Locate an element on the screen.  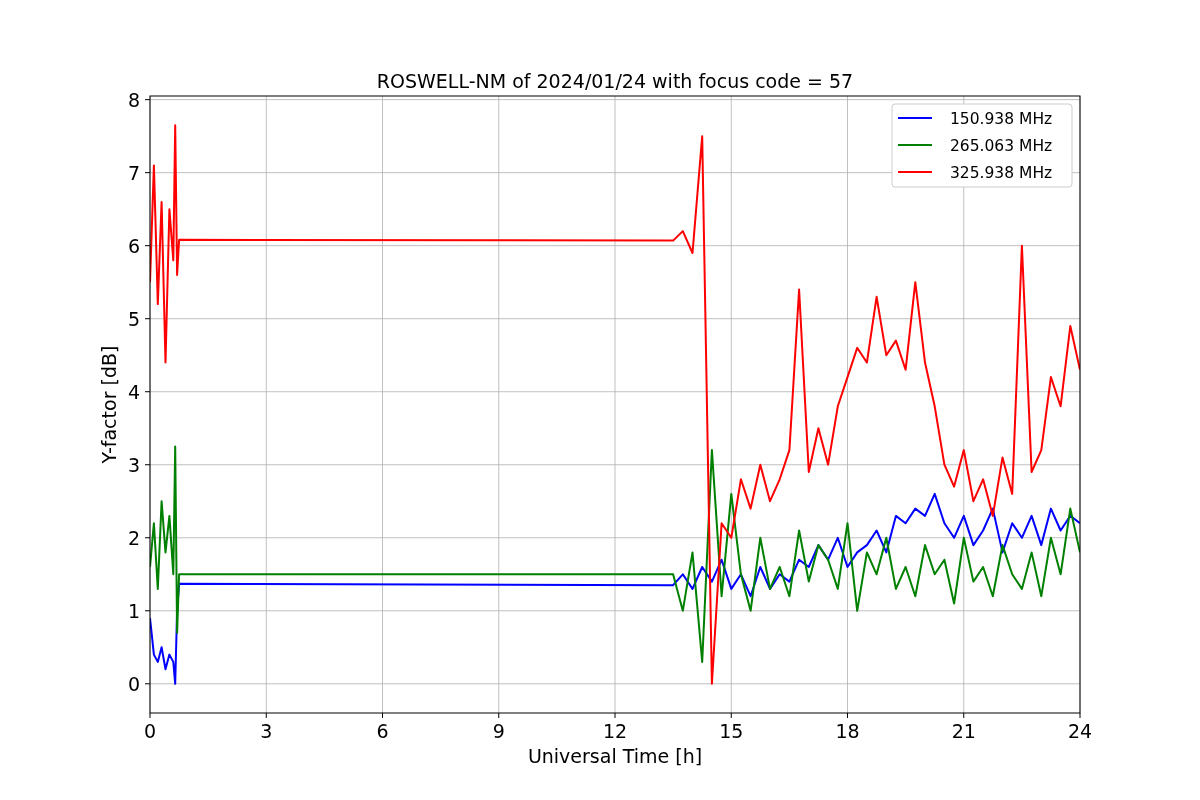
y-tick-label: 3 is located at coordinates (133, 464).